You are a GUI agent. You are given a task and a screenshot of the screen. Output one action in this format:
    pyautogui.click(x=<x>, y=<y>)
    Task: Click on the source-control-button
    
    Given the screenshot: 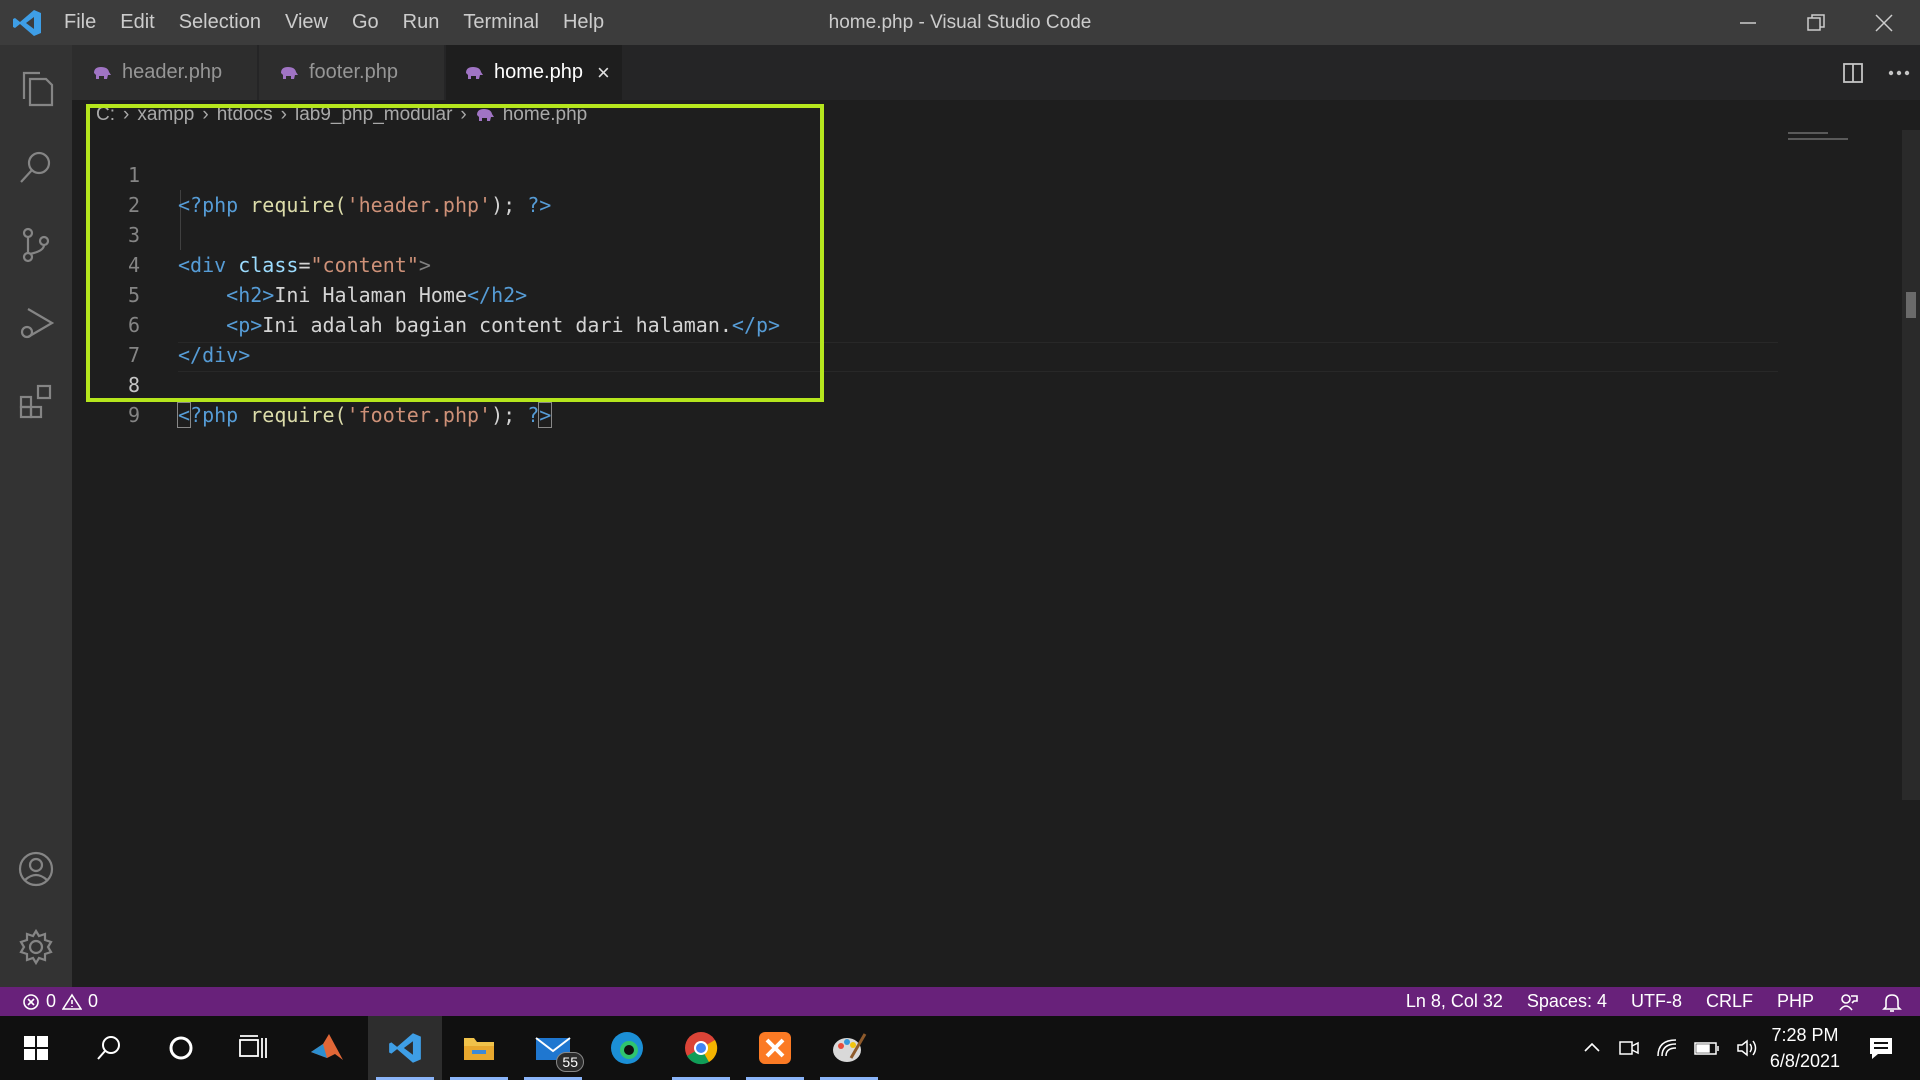 What is the action you would take?
    pyautogui.click(x=36, y=245)
    